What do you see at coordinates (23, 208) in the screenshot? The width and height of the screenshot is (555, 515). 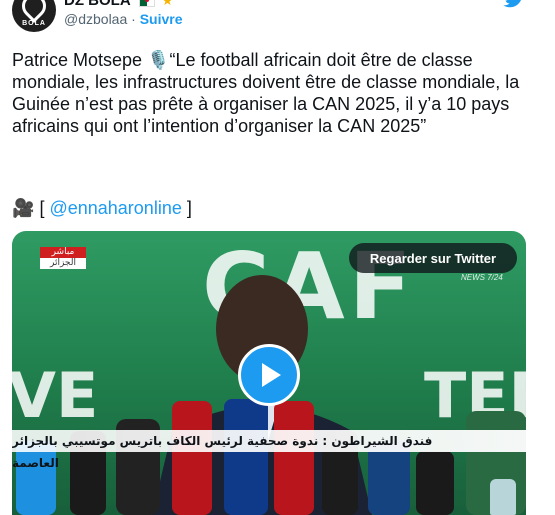 I see `video-camera-icon: 🎥` at bounding box center [23, 208].